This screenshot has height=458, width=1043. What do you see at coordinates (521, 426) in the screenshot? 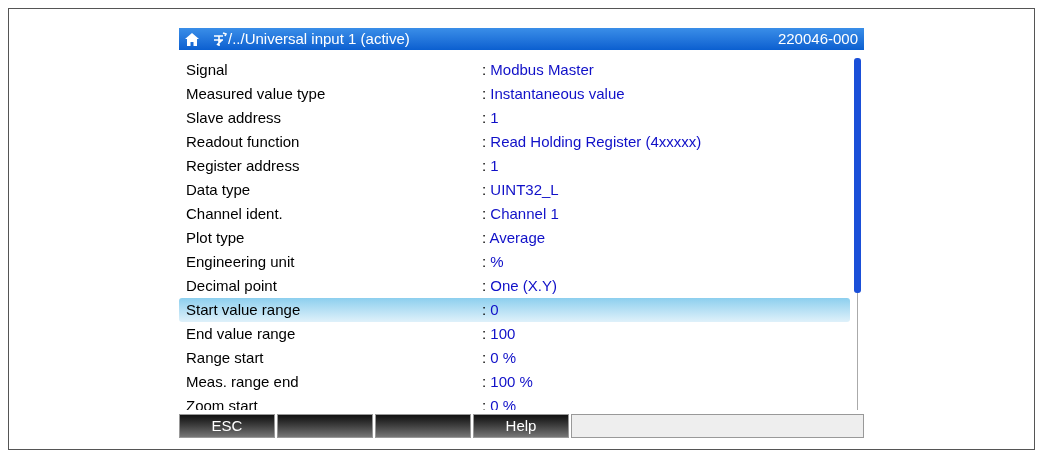
I see `softkey-button: Help` at bounding box center [521, 426].